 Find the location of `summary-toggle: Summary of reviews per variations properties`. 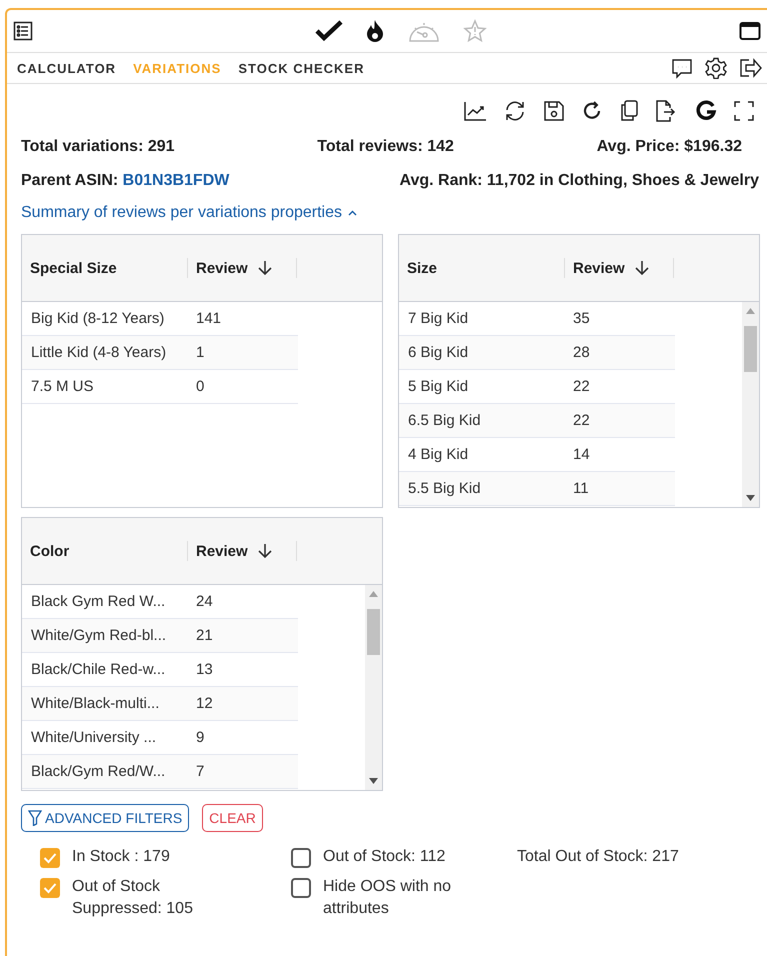

summary-toggle: Summary of reviews per variations properties is located at coordinates (189, 213).